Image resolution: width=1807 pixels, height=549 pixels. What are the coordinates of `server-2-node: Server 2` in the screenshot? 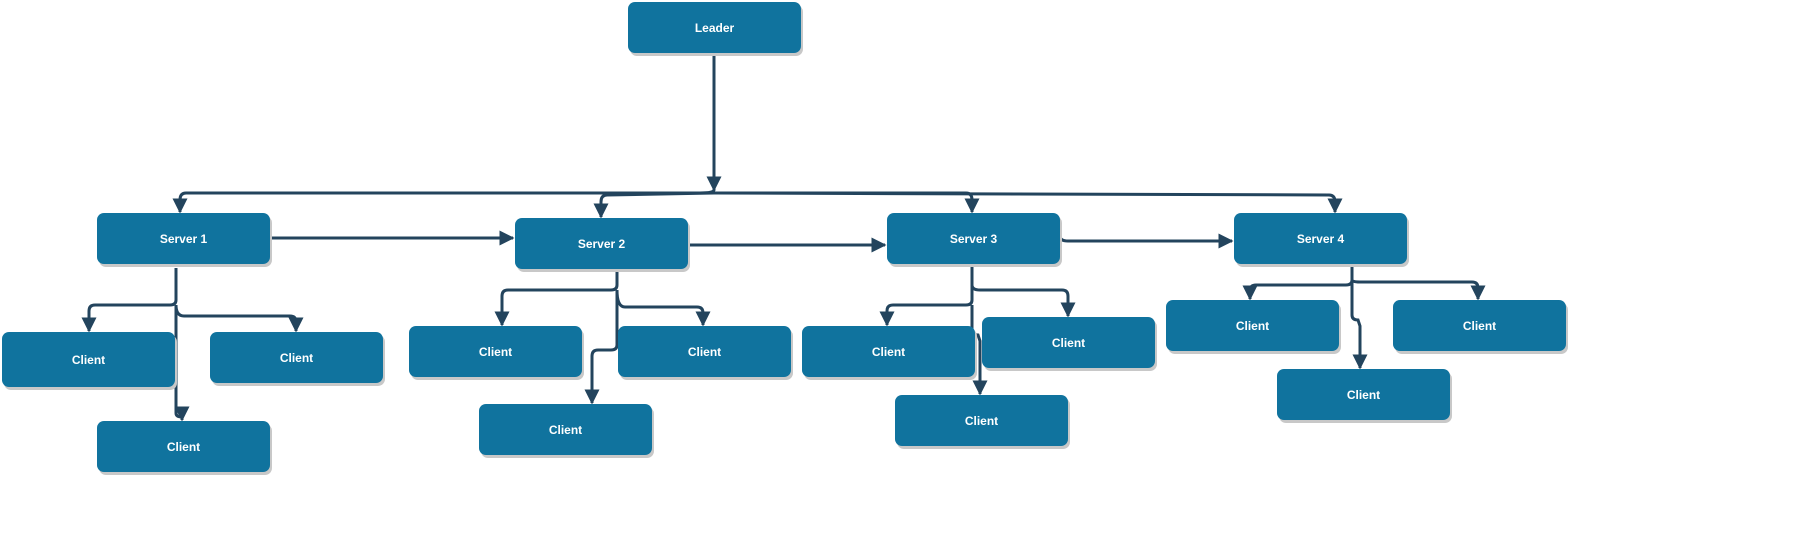 It's located at (601, 243).